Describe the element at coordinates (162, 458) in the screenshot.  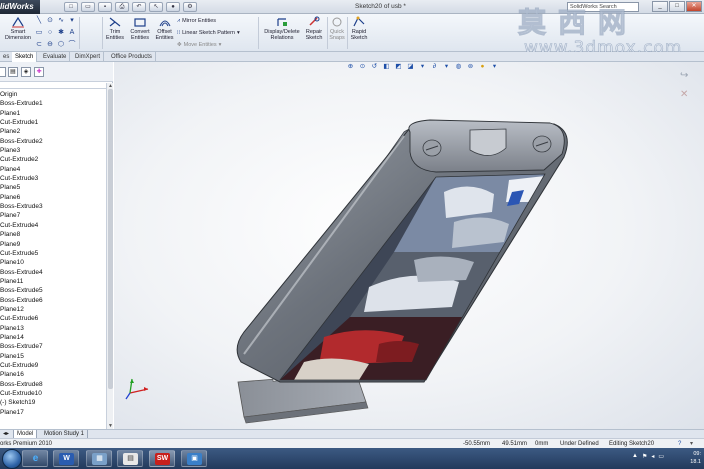
I see `taskbar-solidworks: SW` at that location.